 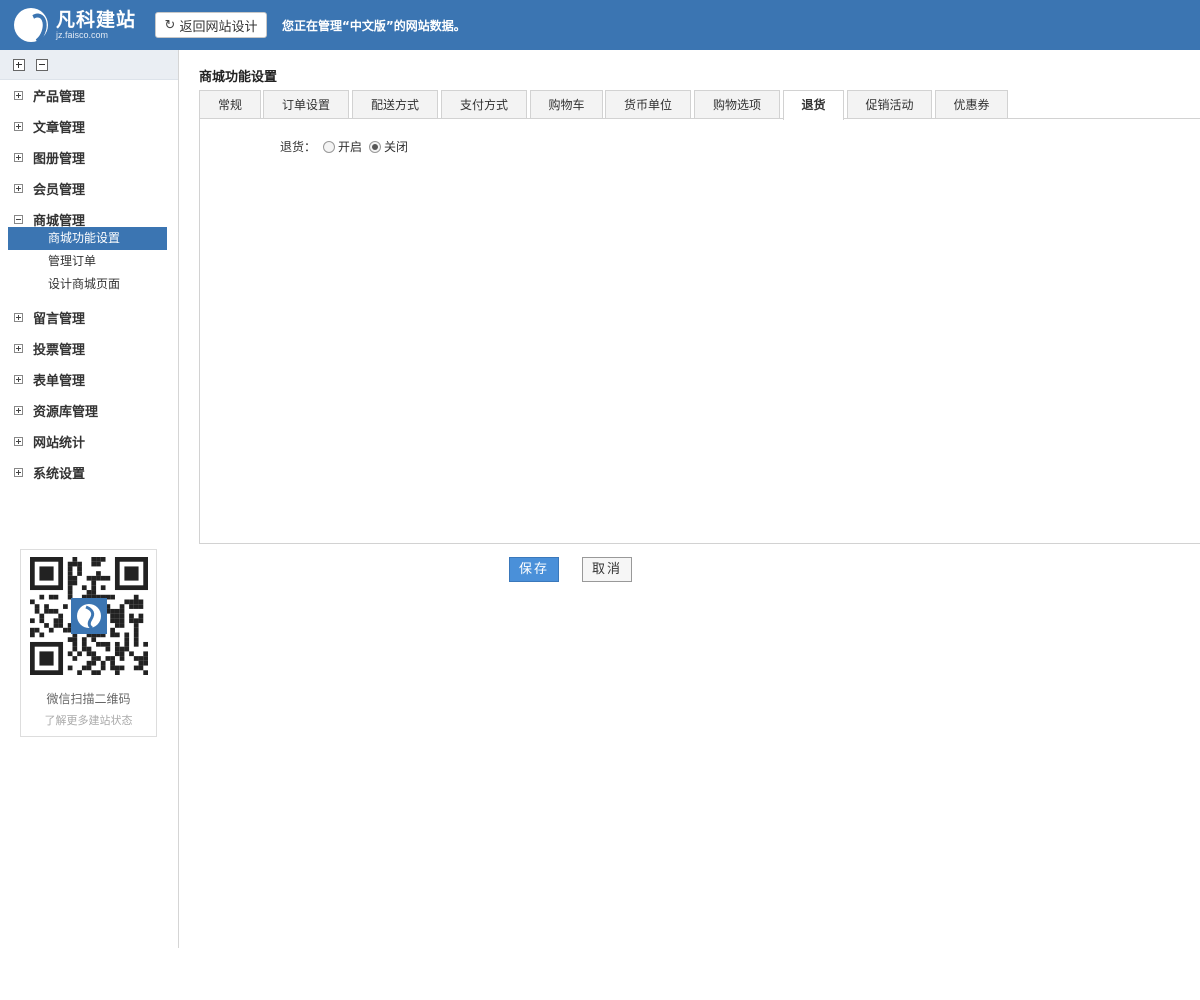 What do you see at coordinates (375, 146) in the screenshot?
I see `return-off-radio` at bounding box center [375, 146].